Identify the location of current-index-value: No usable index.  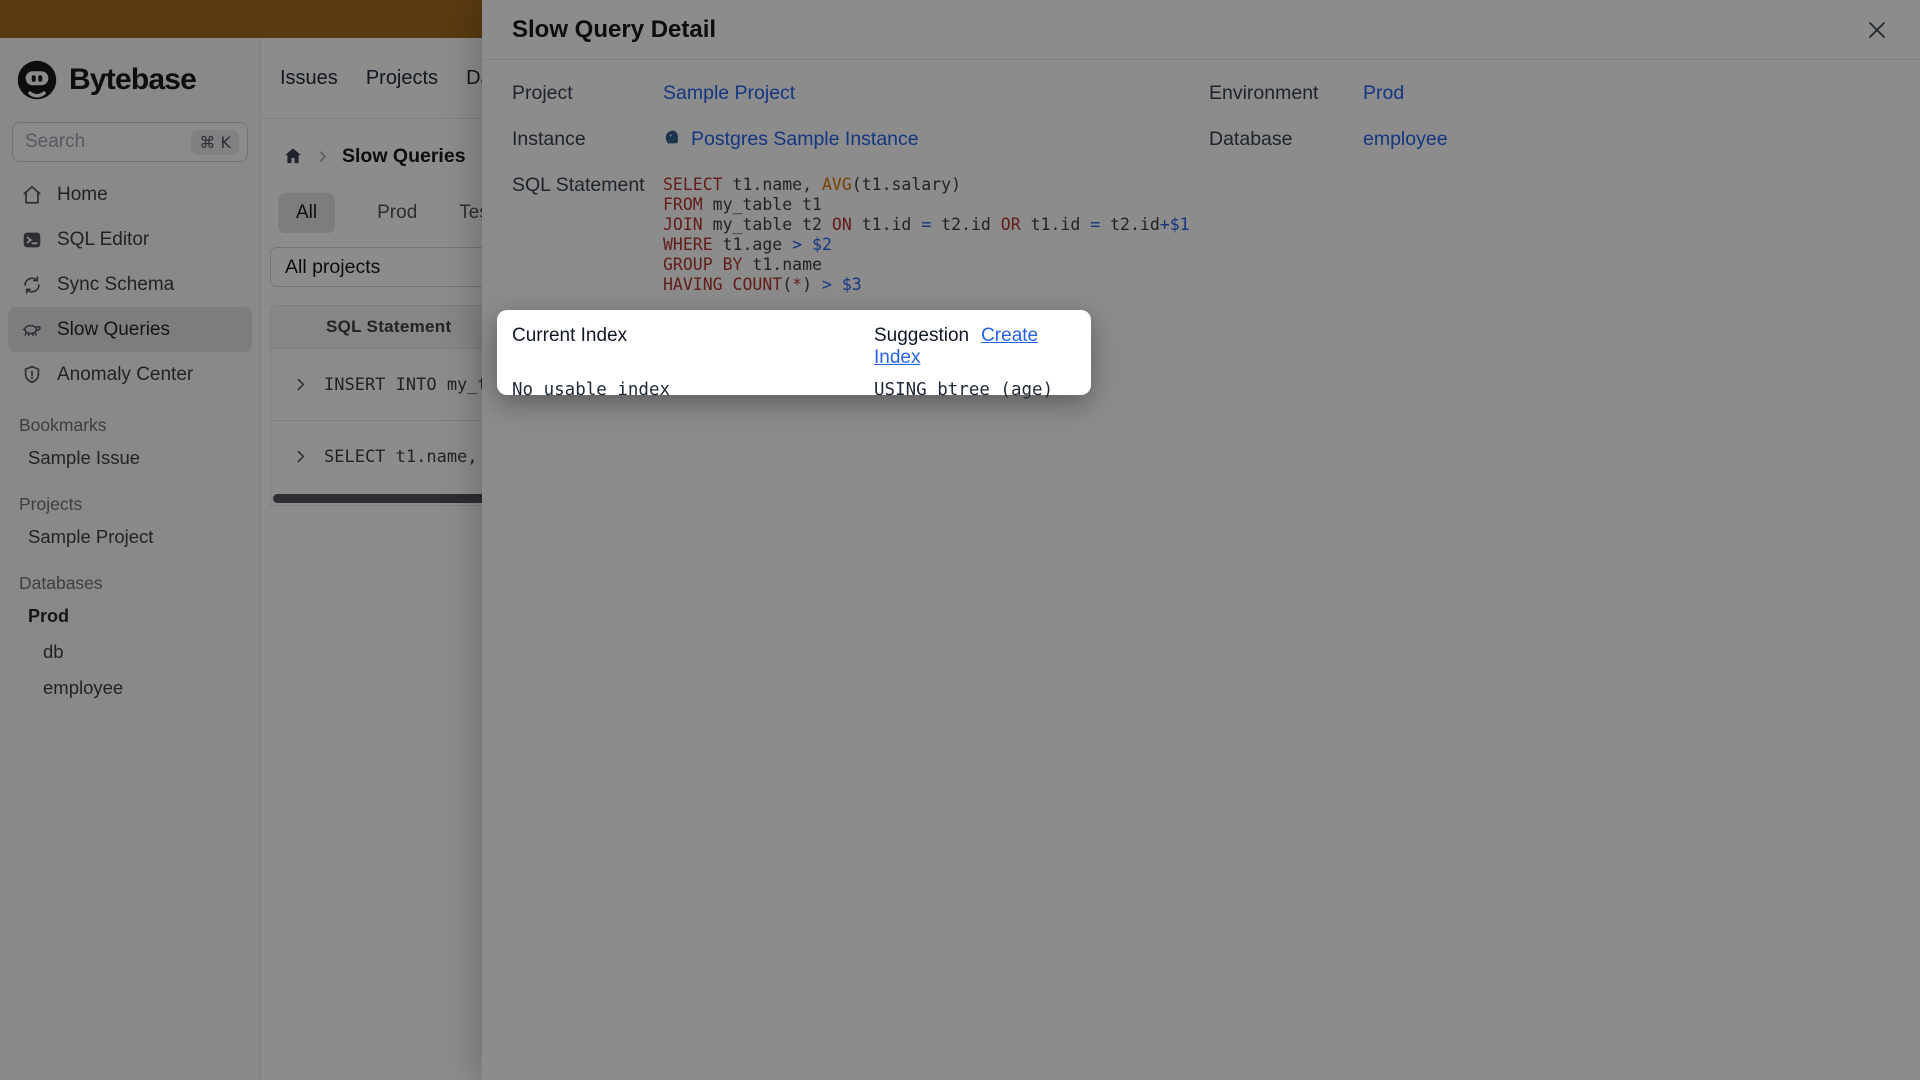
(591, 390).